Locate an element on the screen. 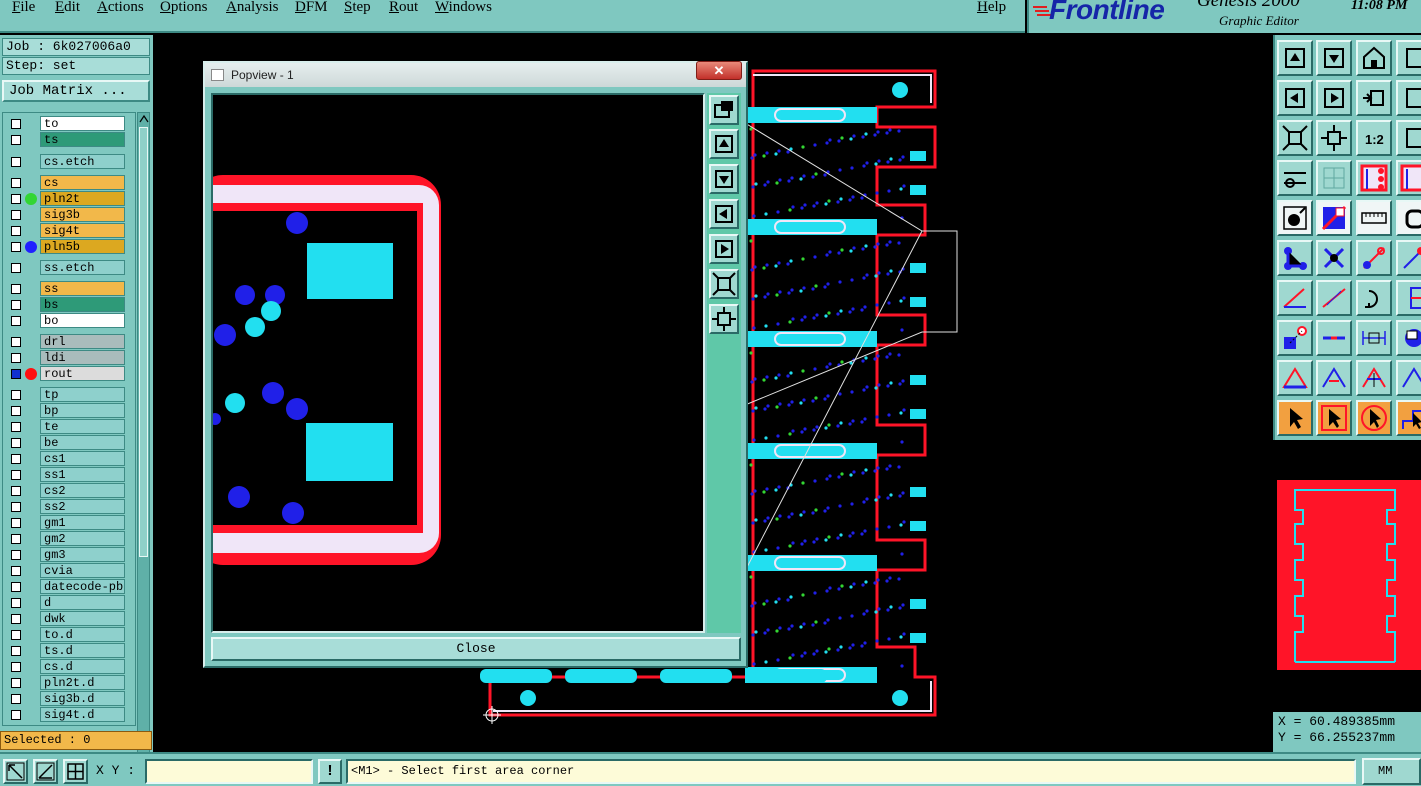  tool-pan-down-button is located at coordinates (1334, 58).